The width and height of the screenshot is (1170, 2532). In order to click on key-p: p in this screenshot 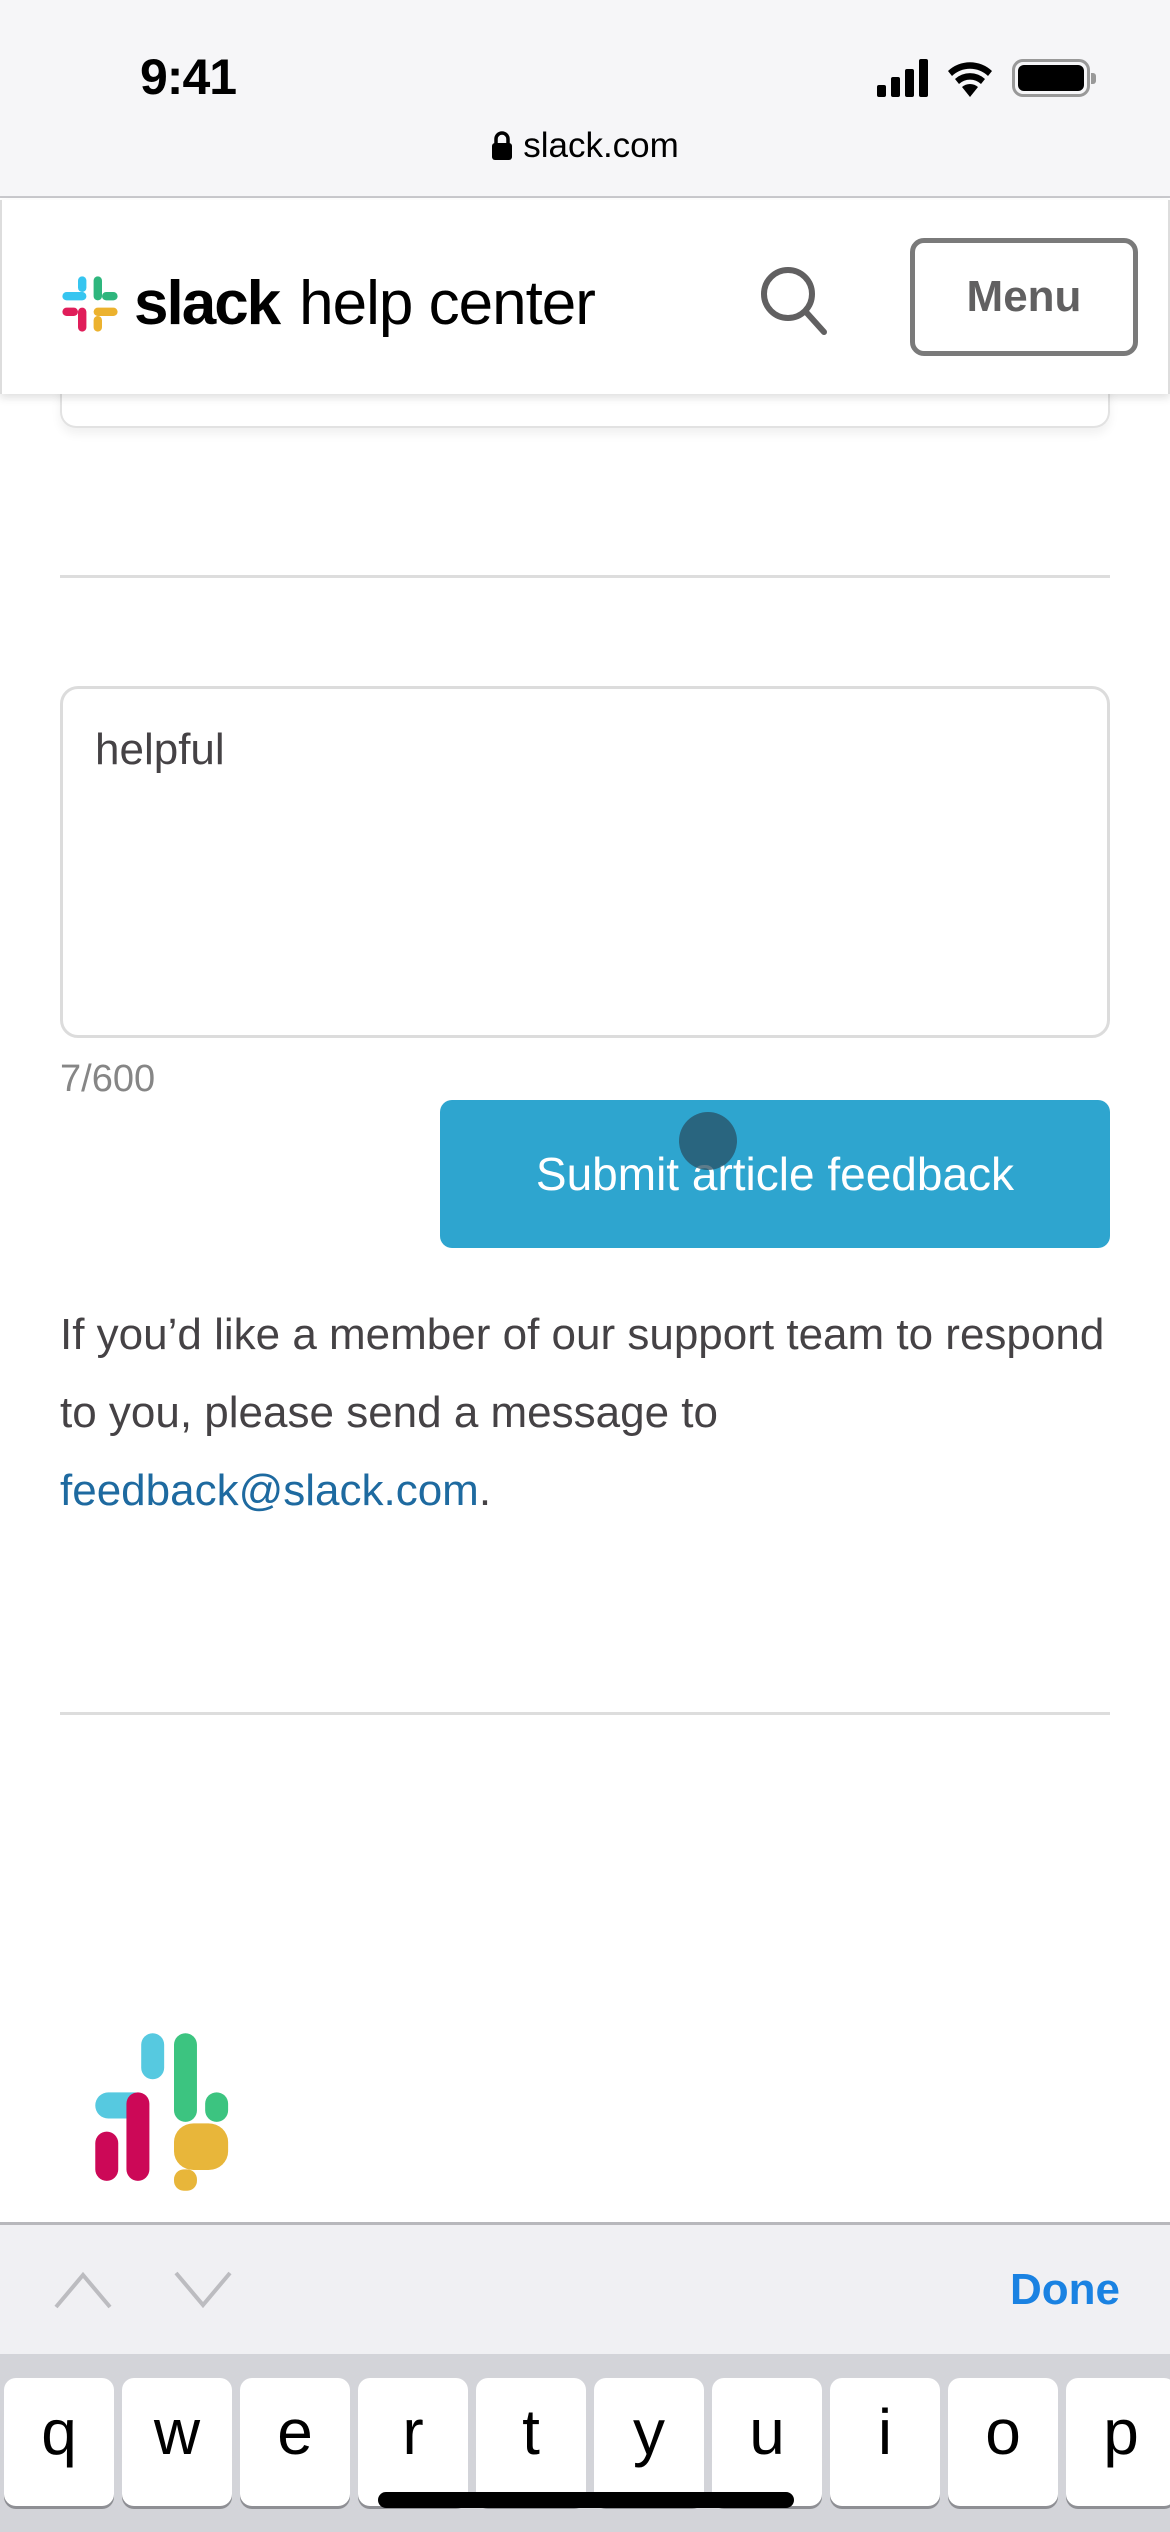, I will do `click(1118, 2442)`.